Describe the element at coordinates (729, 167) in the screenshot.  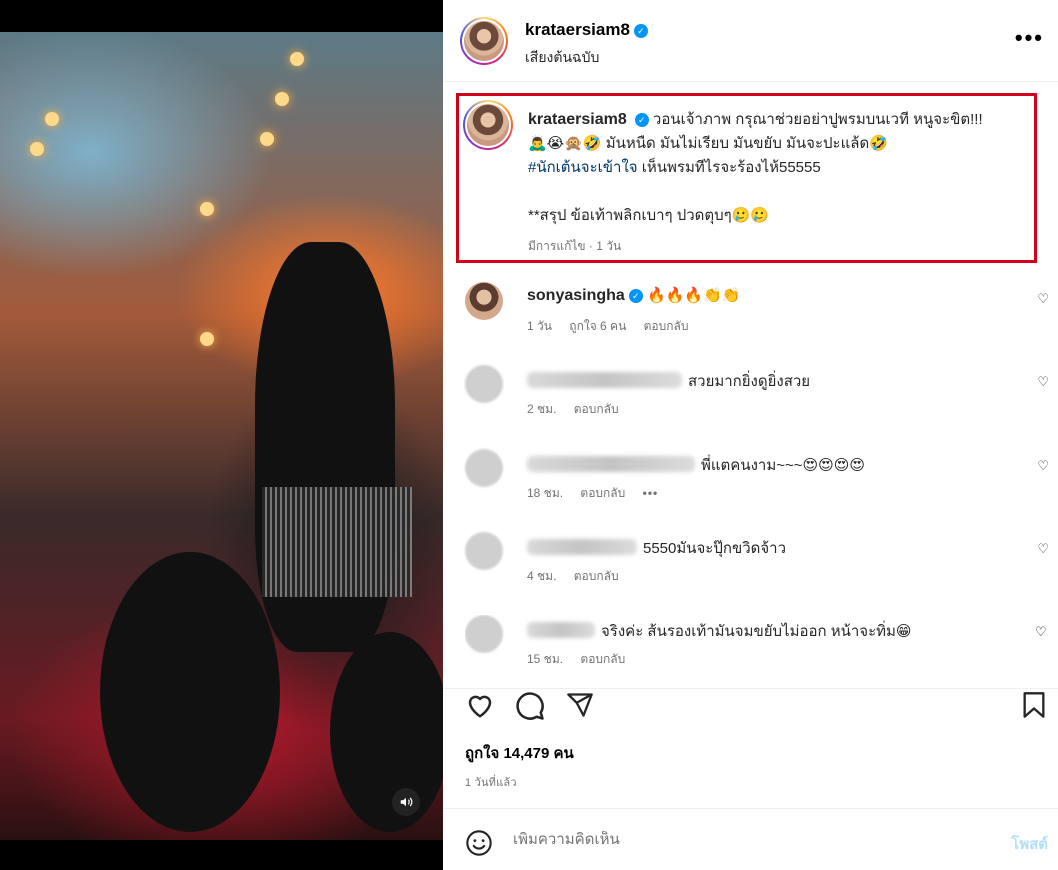
I see `caption-line-3: เห็นพรมทีไรจะร้องไห้55555` at that location.